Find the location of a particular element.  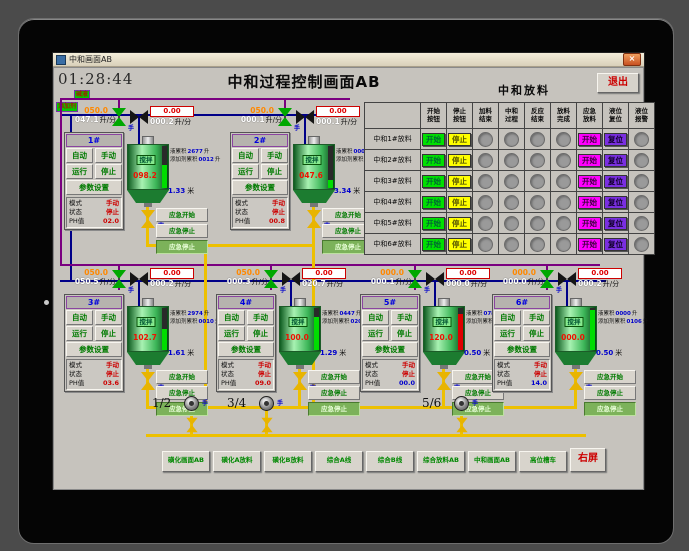

nav-elevated-tank: 高位槽车 is located at coordinates (543, 461).